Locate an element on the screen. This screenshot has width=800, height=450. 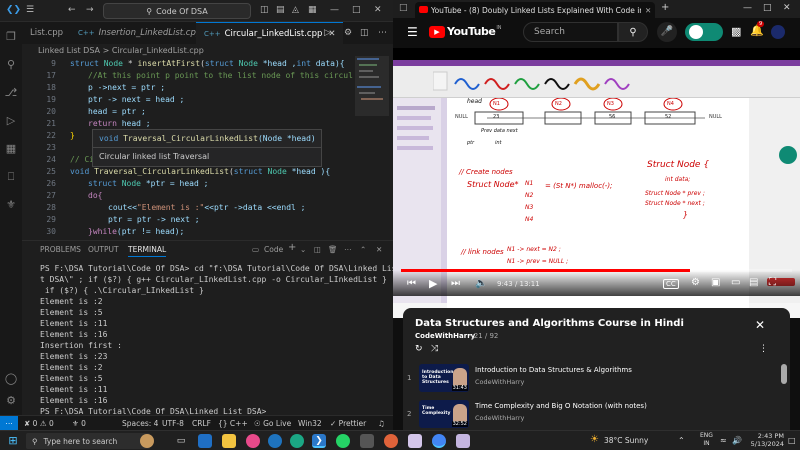
platform-indicator: Win32 is located at coordinates (310, 423).